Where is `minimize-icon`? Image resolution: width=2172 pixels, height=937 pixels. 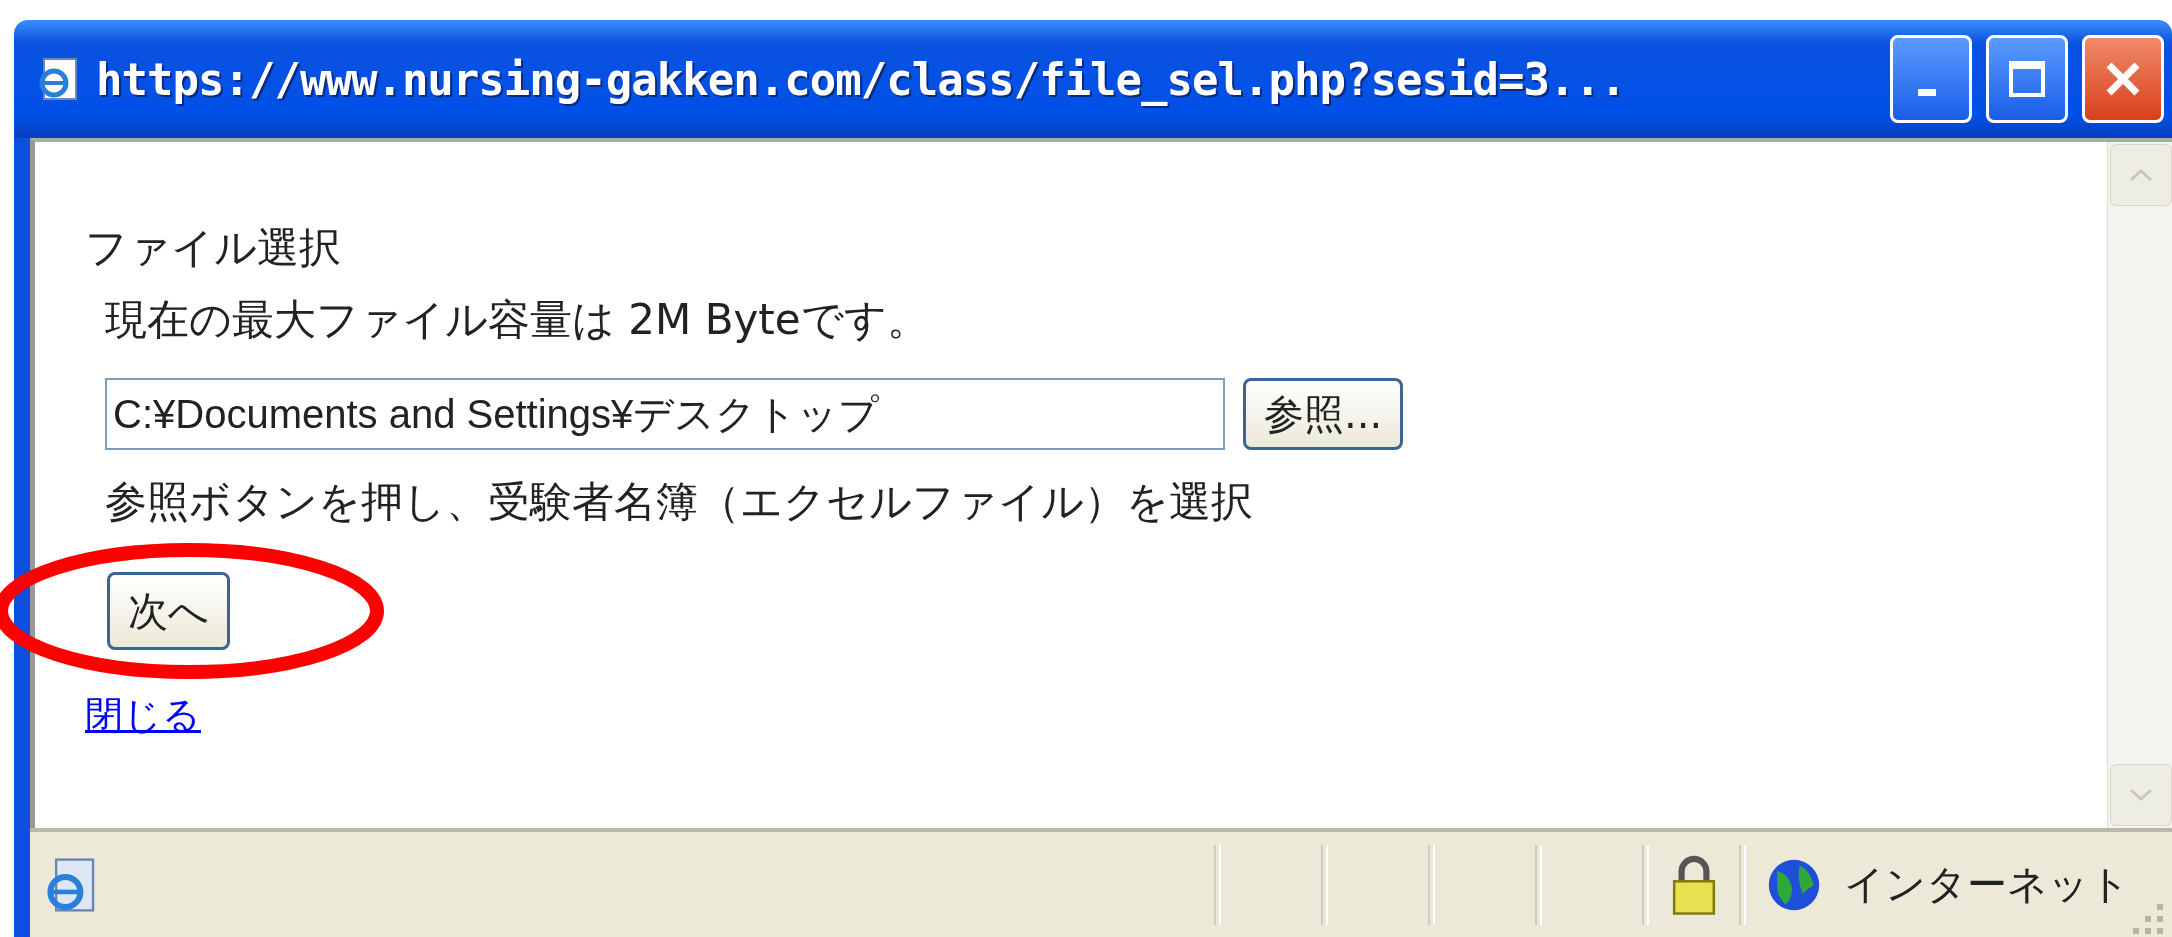
minimize-icon is located at coordinates (1927, 92).